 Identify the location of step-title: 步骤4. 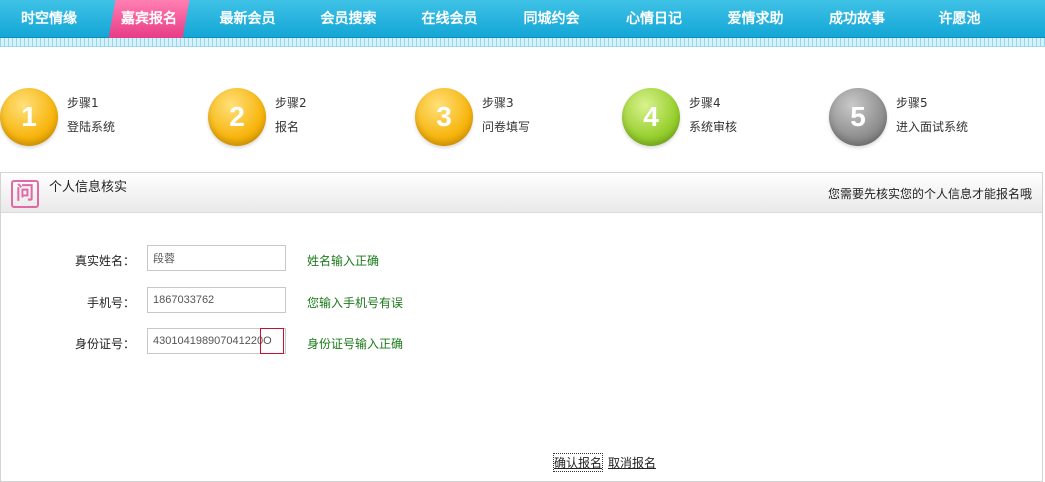
(705, 103).